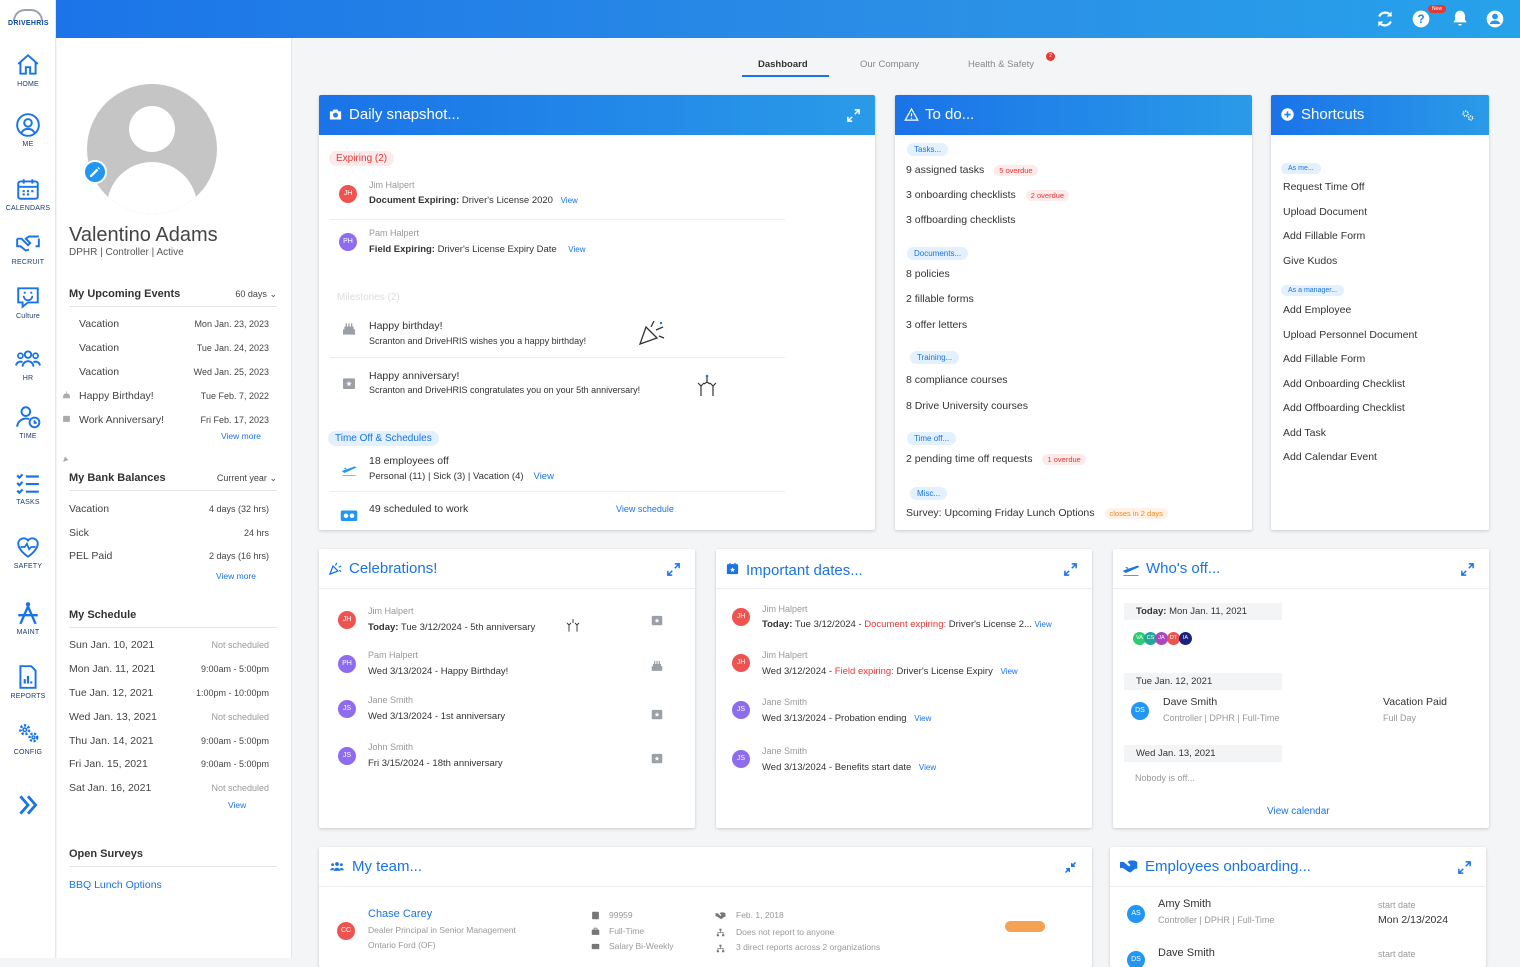 This screenshot has height=967, width=1520. What do you see at coordinates (348, 194) in the screenshot?
I see `avatar: JH` at bounding box center [348, 194].